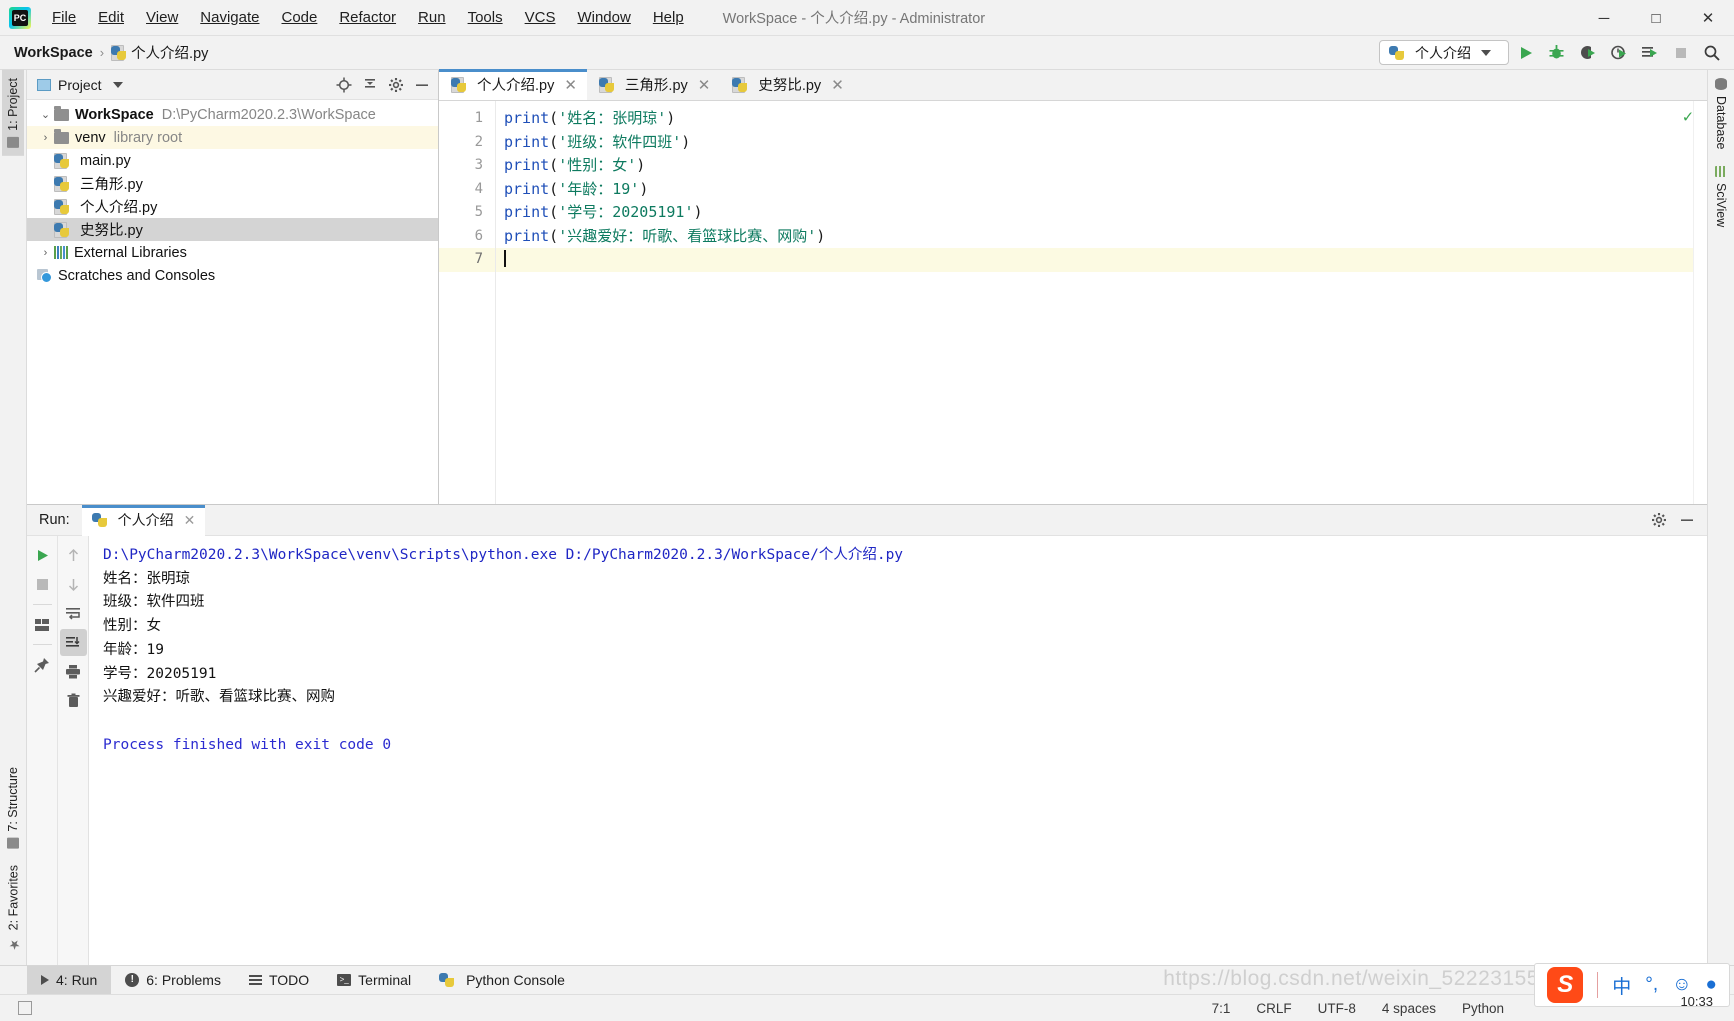 This screenshot has width=1734, height=1021. I want to click on project-panel-title: Project, so click(80, 85).